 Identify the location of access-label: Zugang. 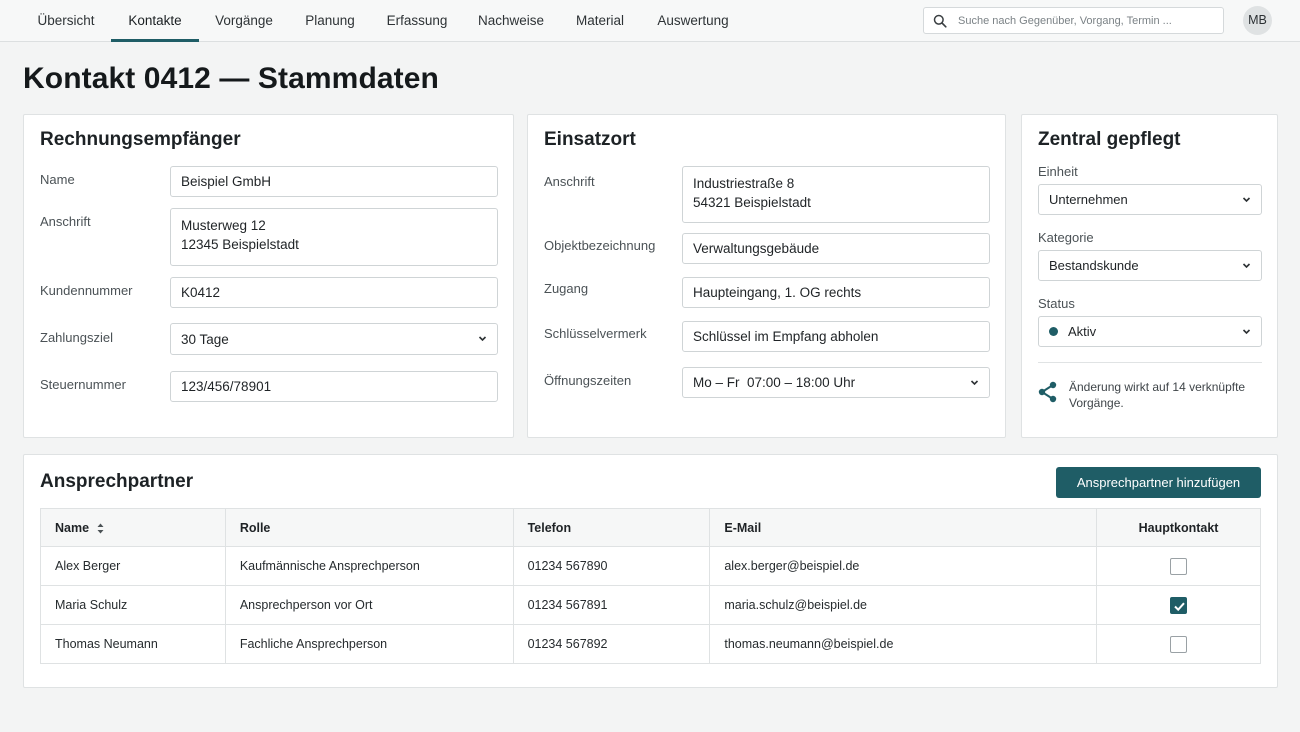
(566, 288).